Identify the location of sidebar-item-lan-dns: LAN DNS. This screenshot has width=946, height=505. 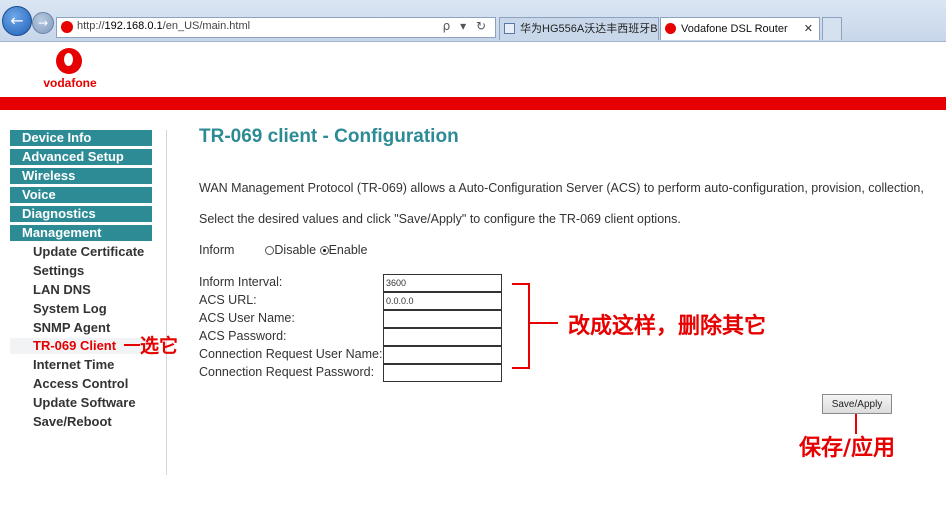
(88, 290).